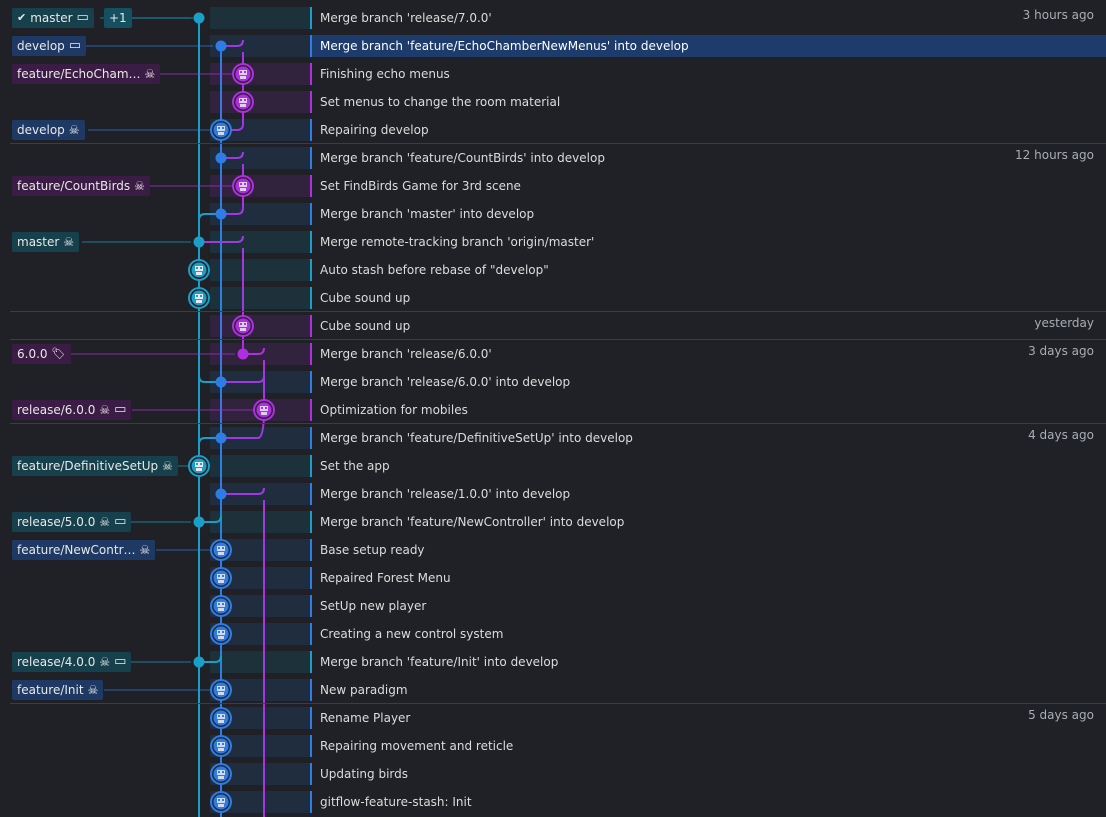 Image resolution: width=1106 pixels, height=817 pixels. Describe the element at coordinates (84, 550) in the screenshot. I see `branch-label: feature/NewContr… ☠` at that location.